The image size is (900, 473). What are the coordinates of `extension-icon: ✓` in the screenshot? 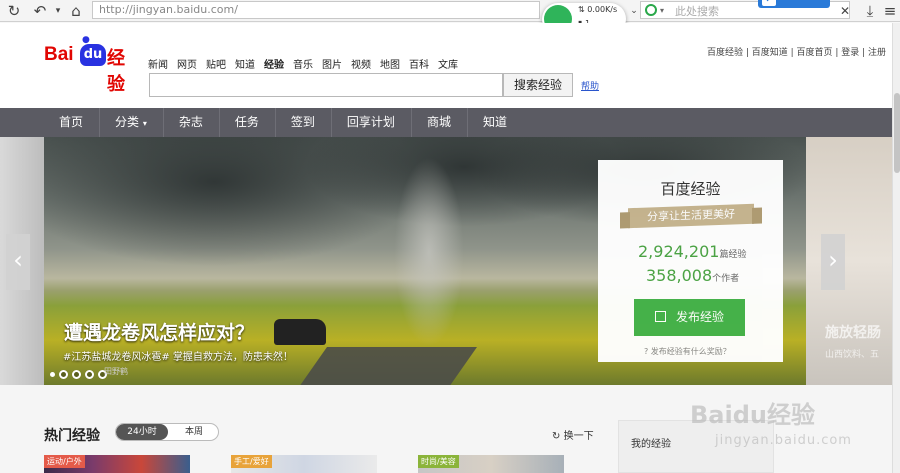 It's located at (769, 3).